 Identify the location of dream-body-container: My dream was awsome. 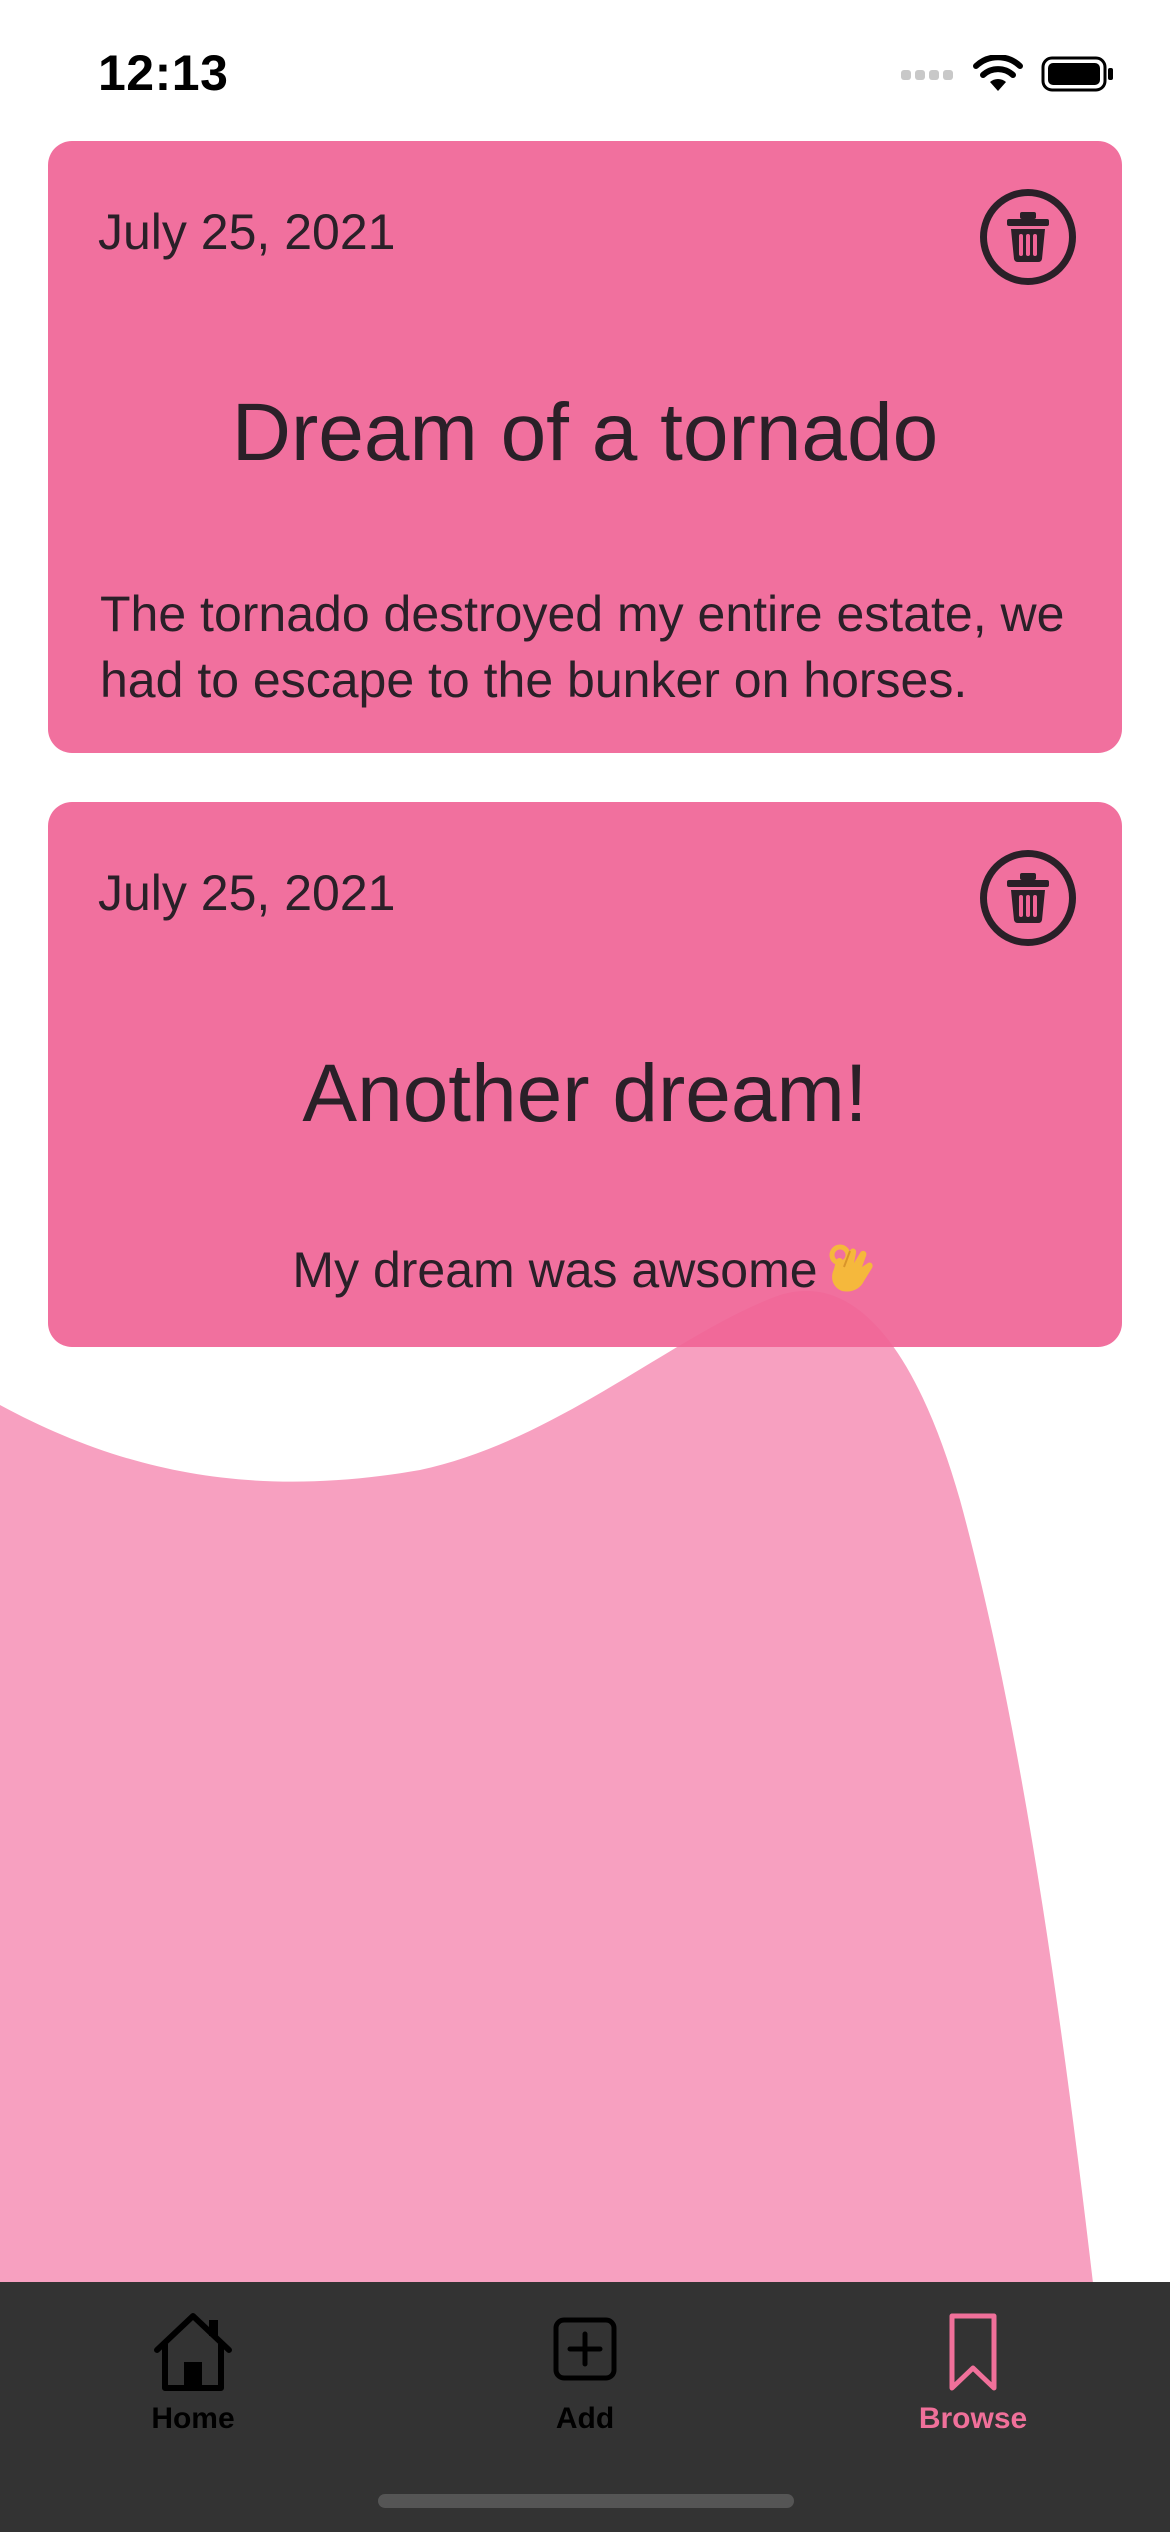
(585, 1270).